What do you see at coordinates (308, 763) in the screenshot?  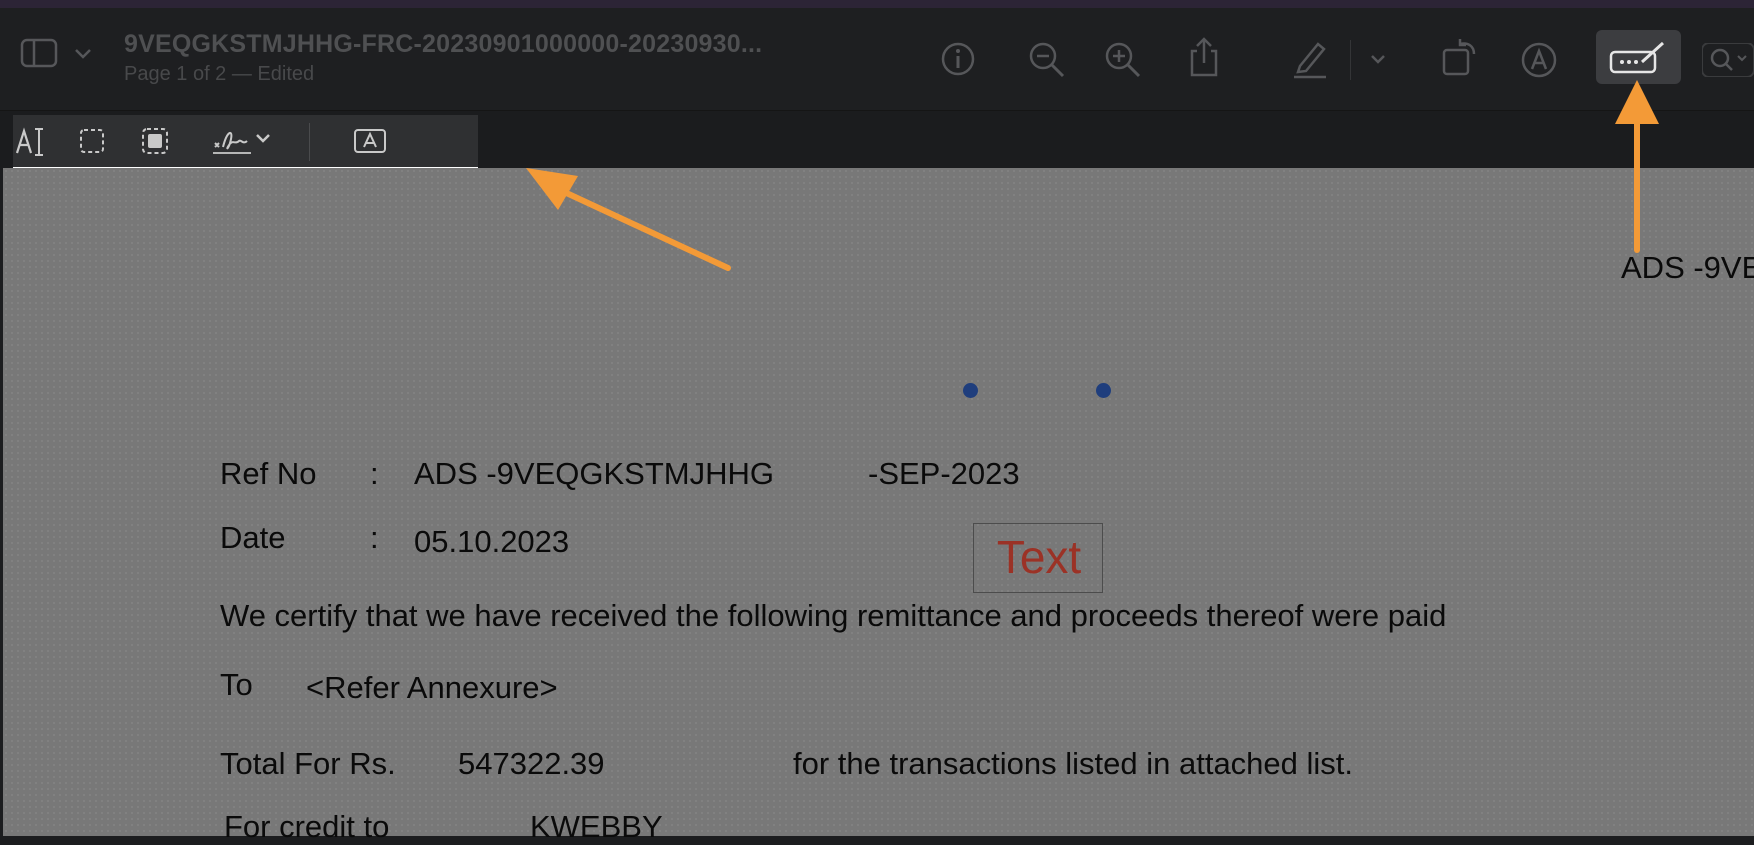 I see `total-label: Total For Rs.` at bounding box center [308, 763].